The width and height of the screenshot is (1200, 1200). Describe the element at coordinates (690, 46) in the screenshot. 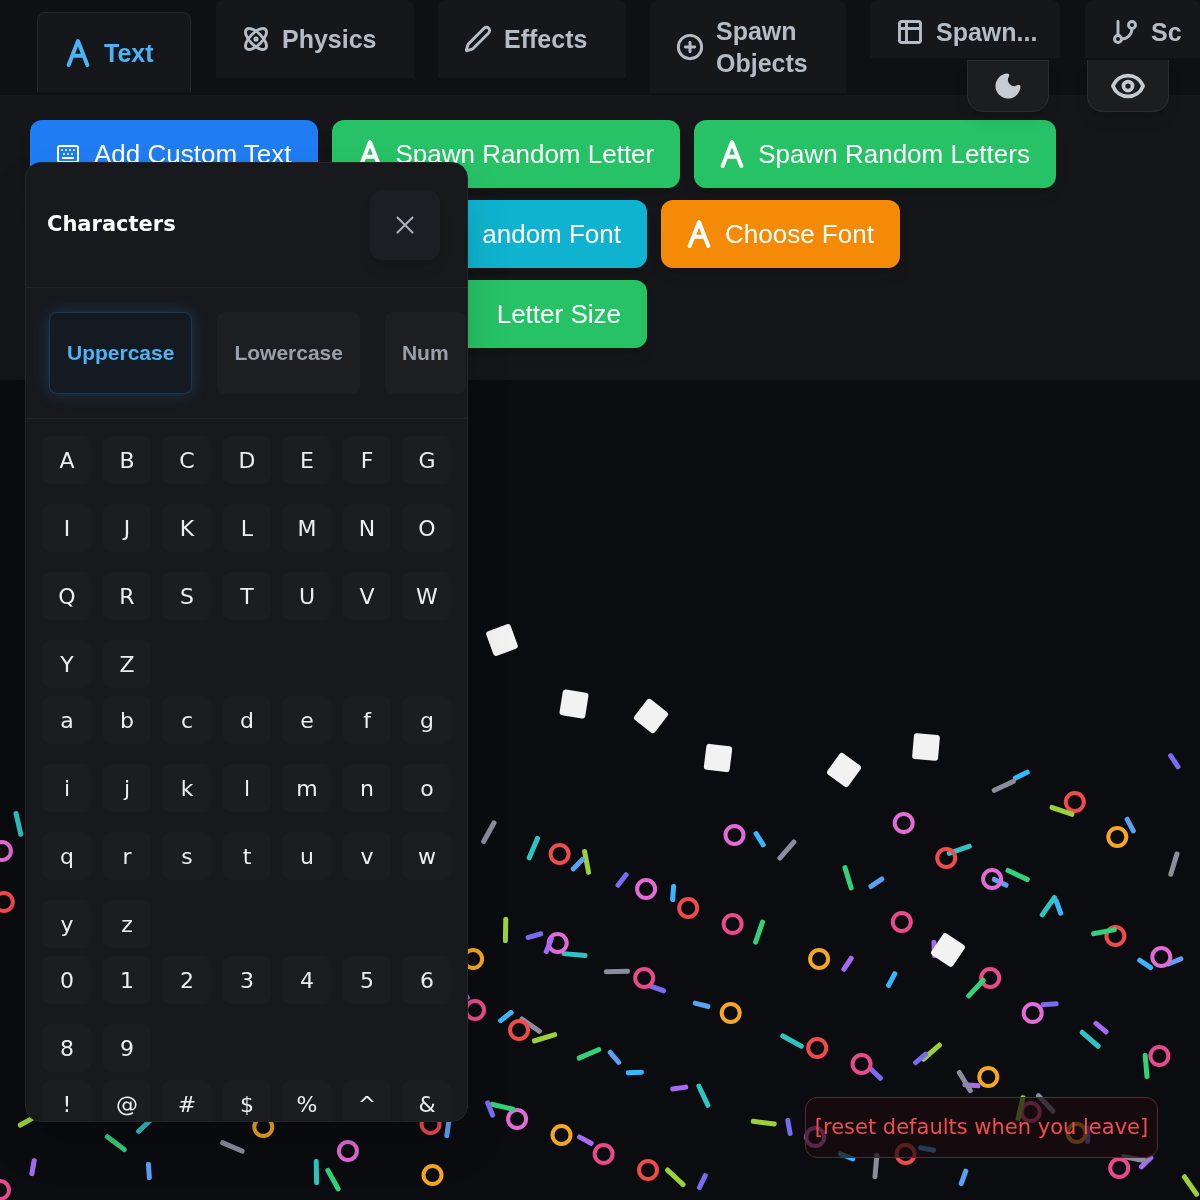

I see `plus-circle-icon` at that location.